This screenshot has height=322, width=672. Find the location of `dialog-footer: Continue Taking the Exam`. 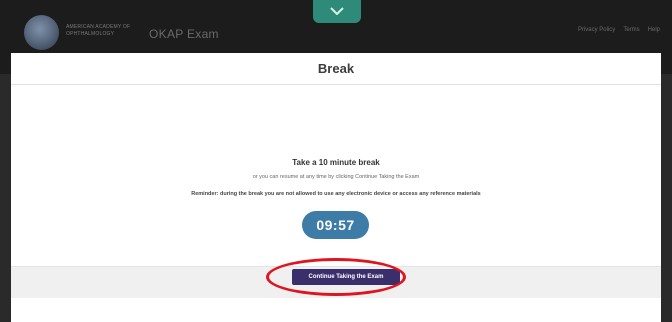

dialog-footer: Continue Taking the Exam is located at coordinates (336, 282).